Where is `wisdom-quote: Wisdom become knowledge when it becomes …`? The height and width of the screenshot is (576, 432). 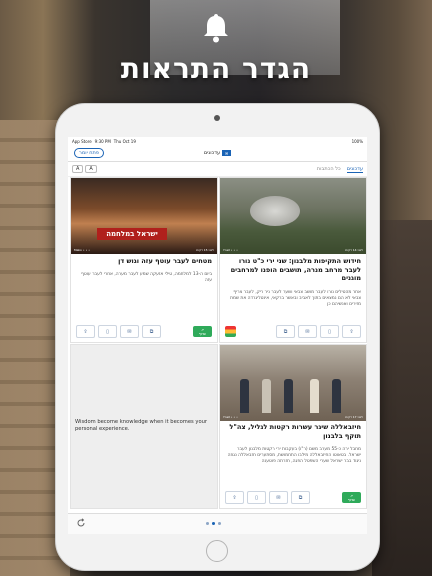 wisdom-quote: Wisdom become knowledge when it becomes … is located at coordinates (141, 425).